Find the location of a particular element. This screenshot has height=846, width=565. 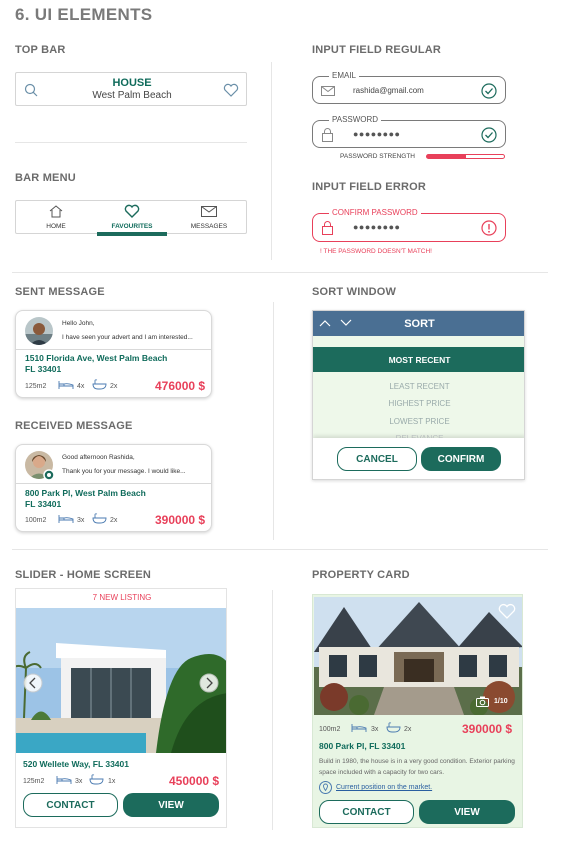

password-strength-fill is located at coordinates (446, 156).